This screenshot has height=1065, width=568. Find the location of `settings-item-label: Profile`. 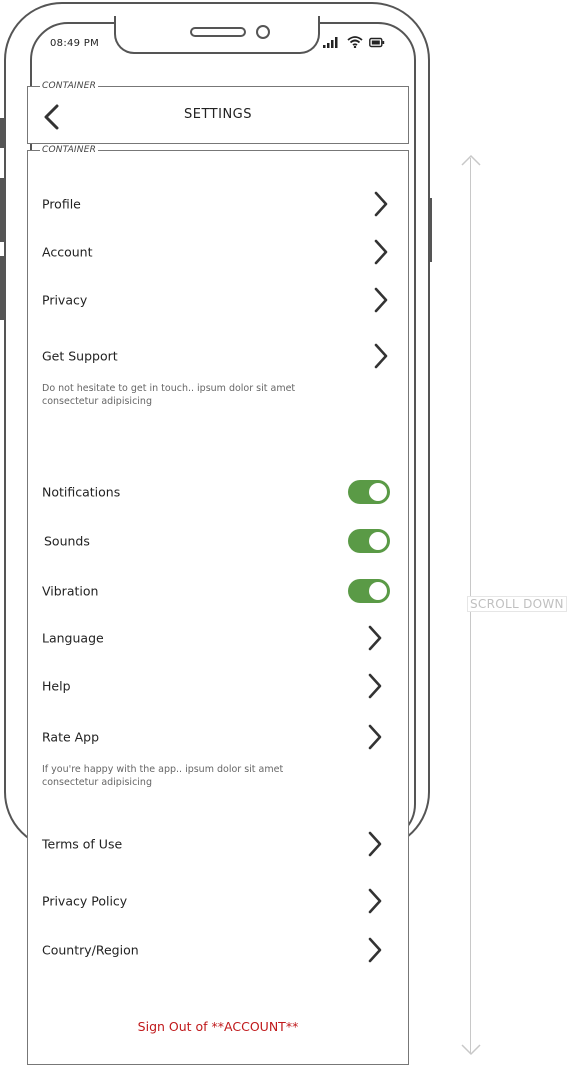

settings-item-label: Profile is located at coordinates (61, 204).